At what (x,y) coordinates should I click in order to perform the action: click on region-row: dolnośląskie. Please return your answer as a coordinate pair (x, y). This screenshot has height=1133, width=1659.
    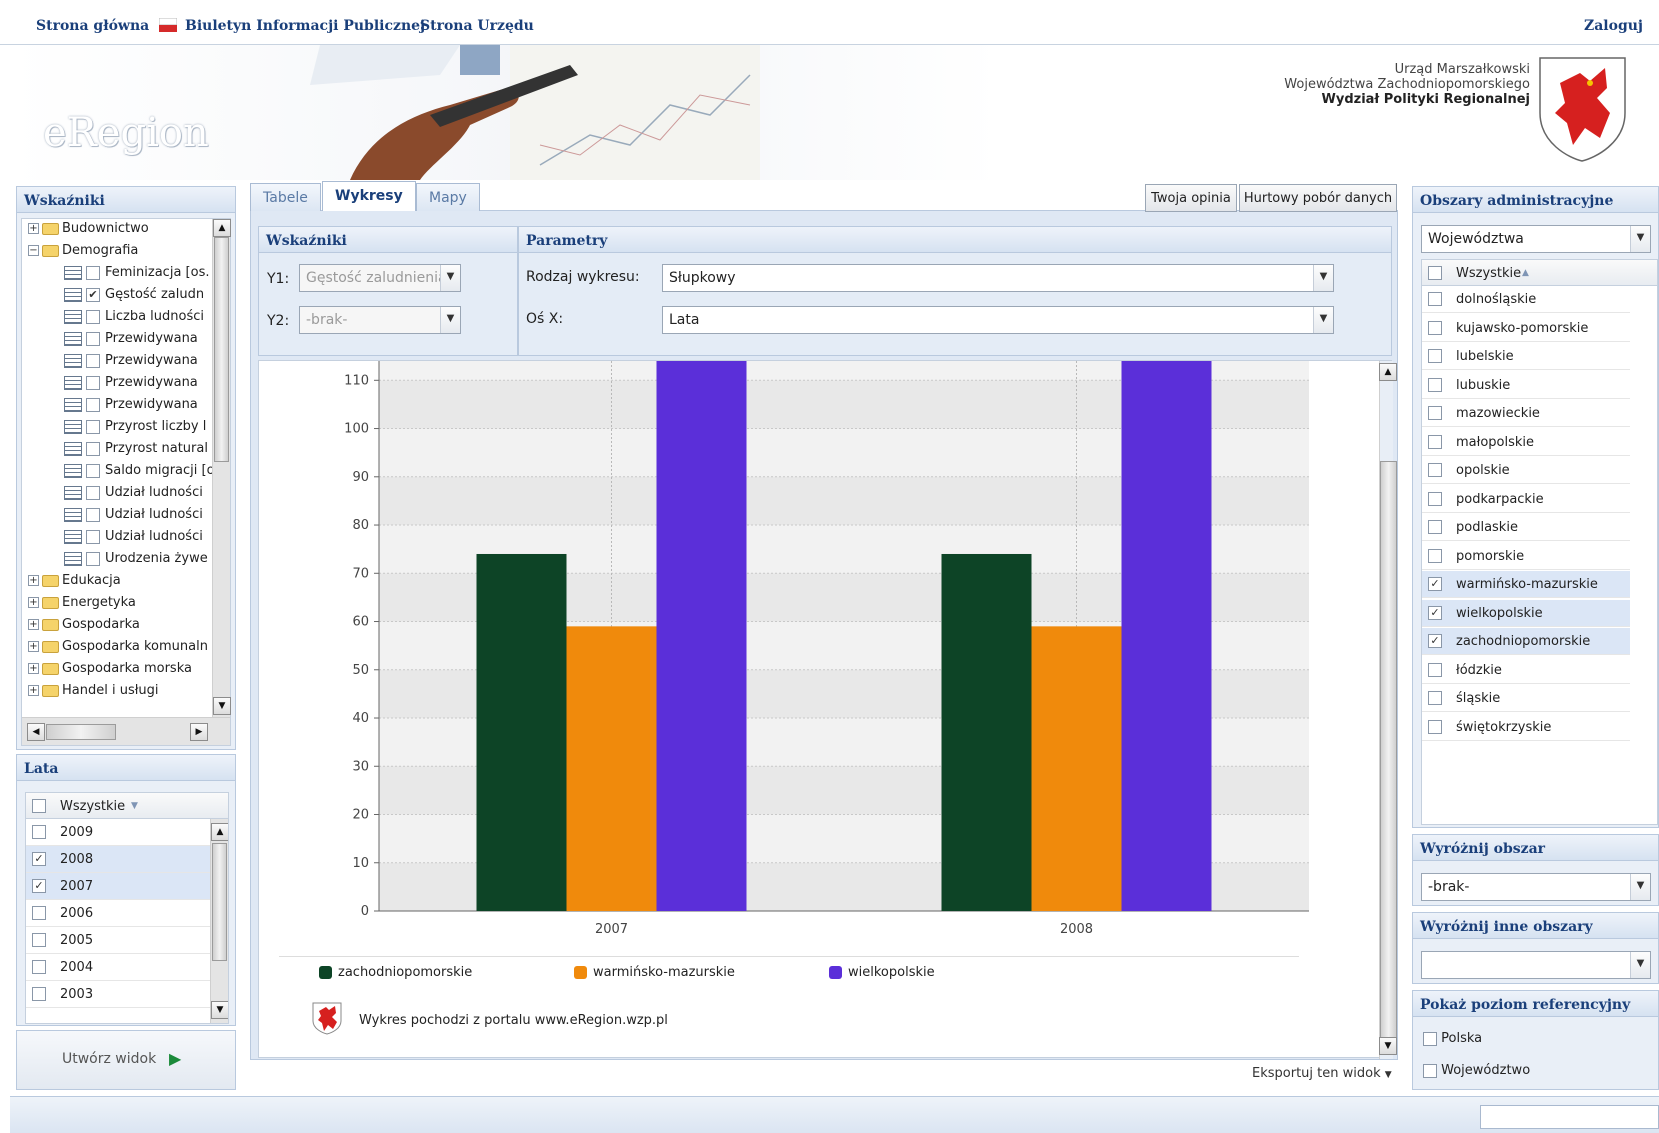
    Looking at the image, I should click on (1526, 299).